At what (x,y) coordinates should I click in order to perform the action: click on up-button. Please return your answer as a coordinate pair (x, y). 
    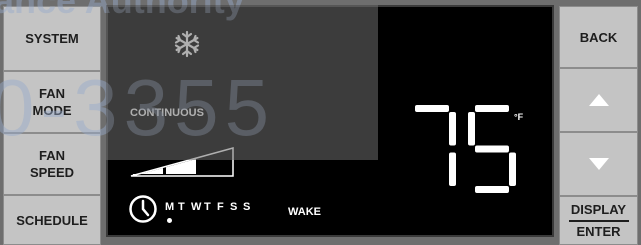
    Looking at the image, I should click on (598, 100).